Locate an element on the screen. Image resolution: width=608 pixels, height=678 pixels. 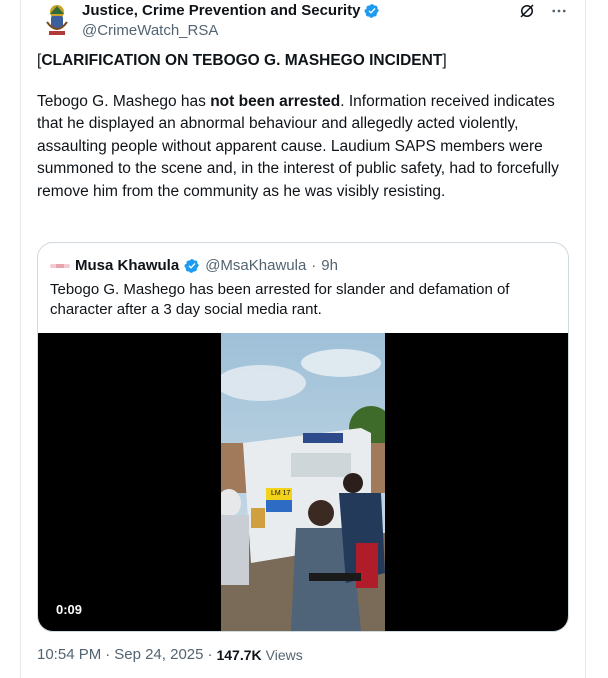
quoted-avatar is located at coordinates (60, 266).